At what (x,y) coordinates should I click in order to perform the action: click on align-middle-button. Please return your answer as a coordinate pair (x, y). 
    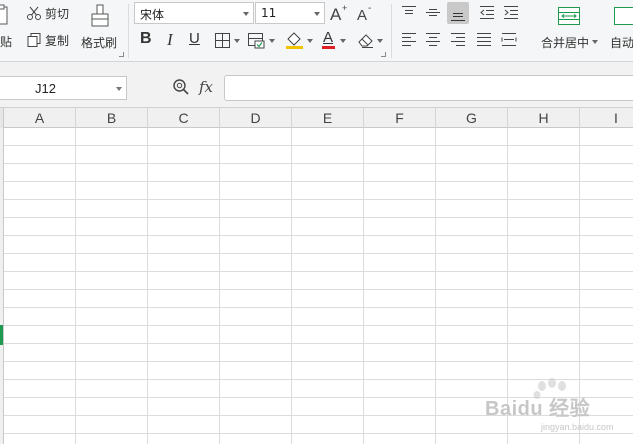
    Looking at the image, I should click on (433, 12).